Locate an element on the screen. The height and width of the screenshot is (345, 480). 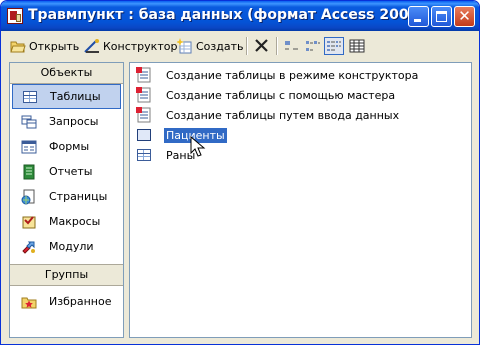
page-icon is located at coordinates (29, 197).